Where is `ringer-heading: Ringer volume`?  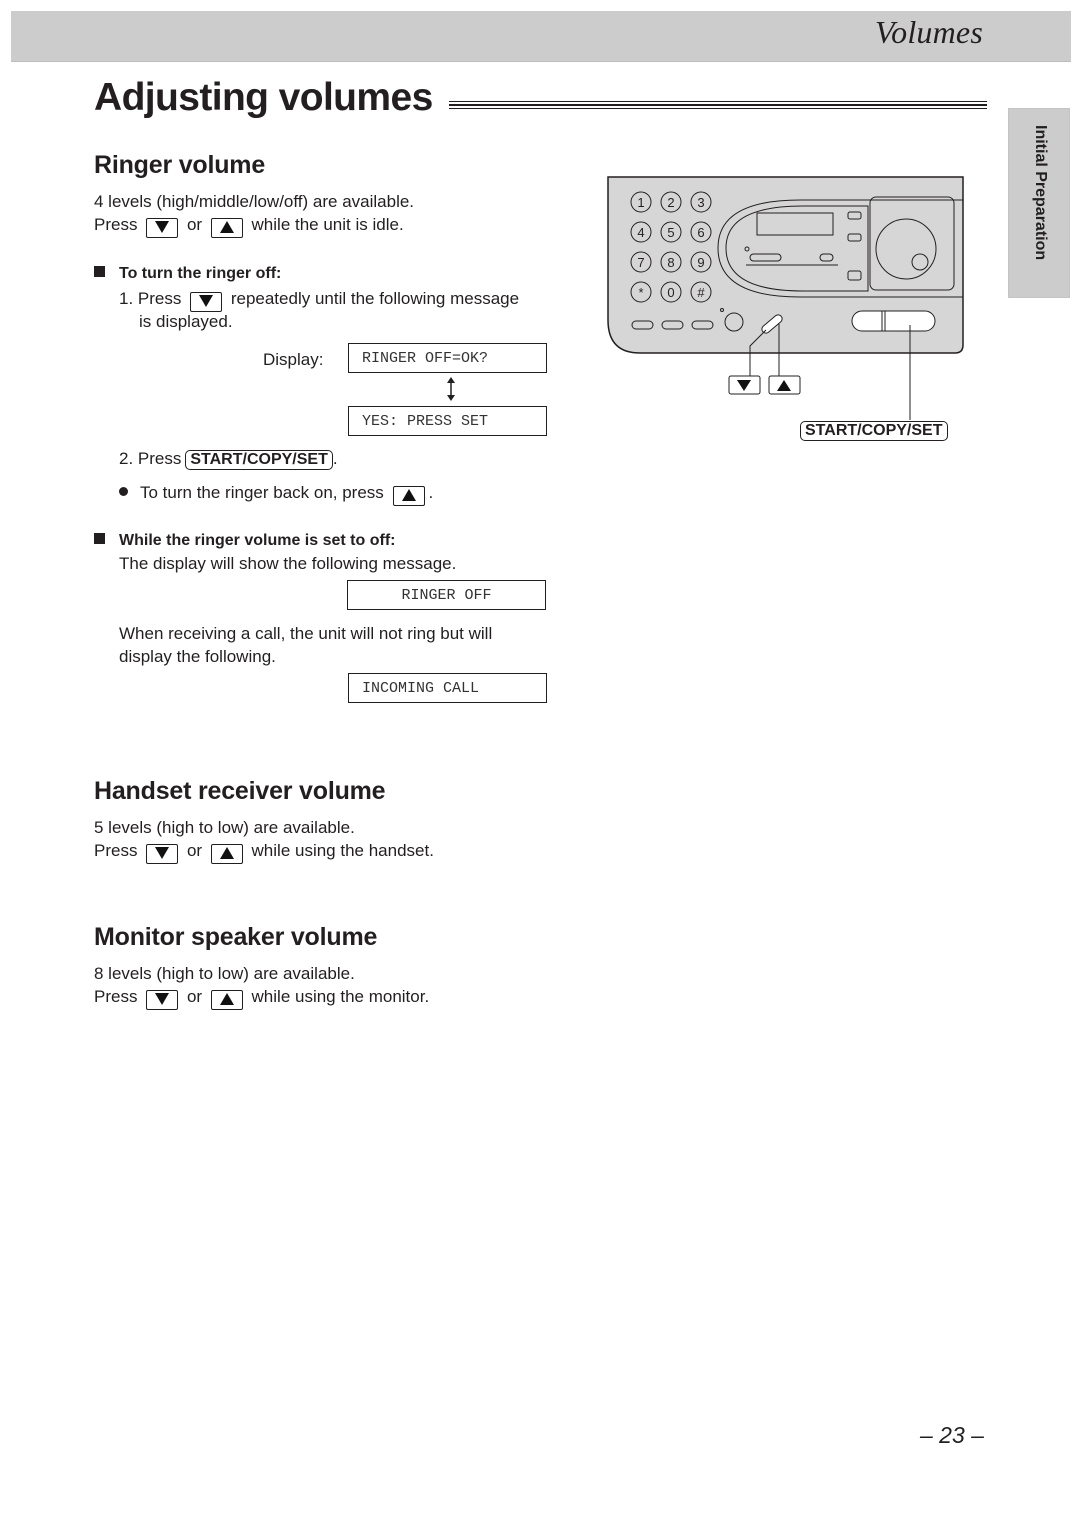
ringer-heading: Ringer volume is located at coordinates (180, 165).